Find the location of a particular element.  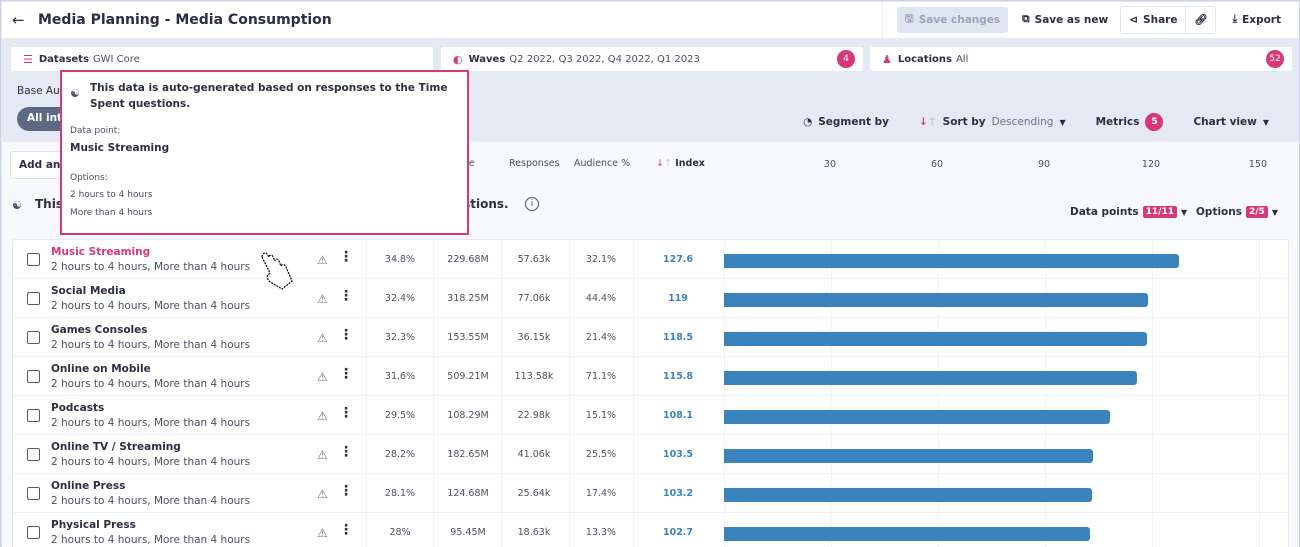

column-header-audience-pct: Audience % is located at coordinates (602, 163).